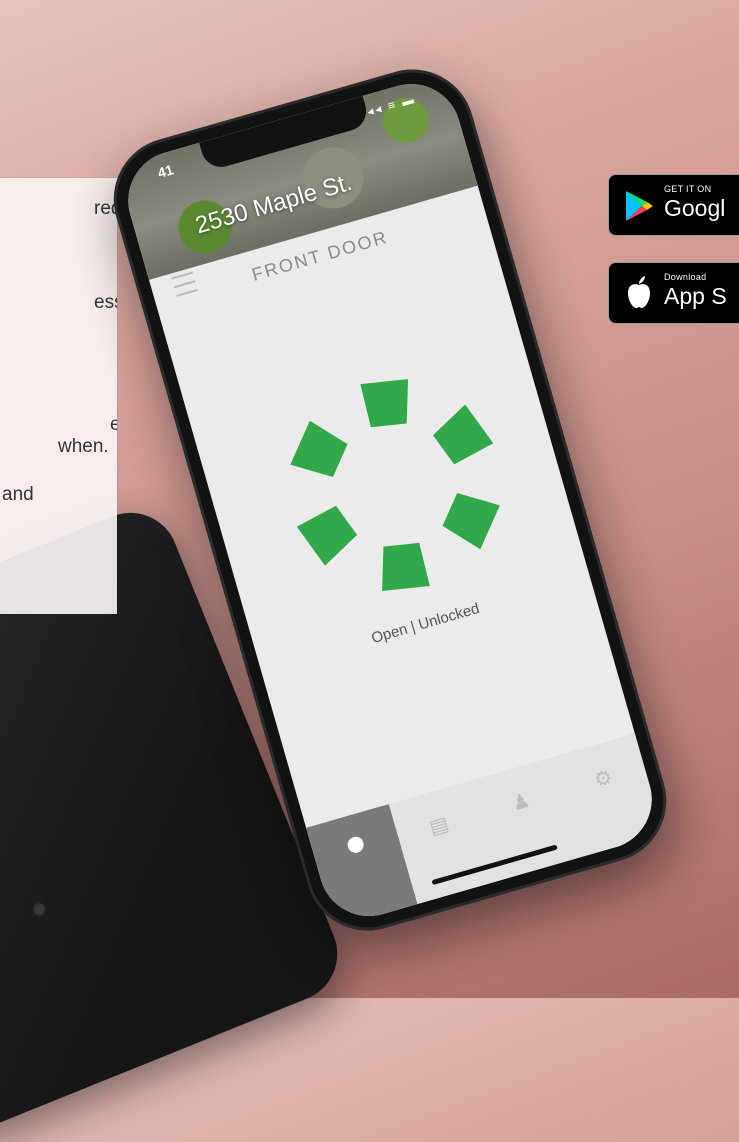  Describe the element at coordinates (39, 909) in the screenshot. I see `screw-icon` at that location.